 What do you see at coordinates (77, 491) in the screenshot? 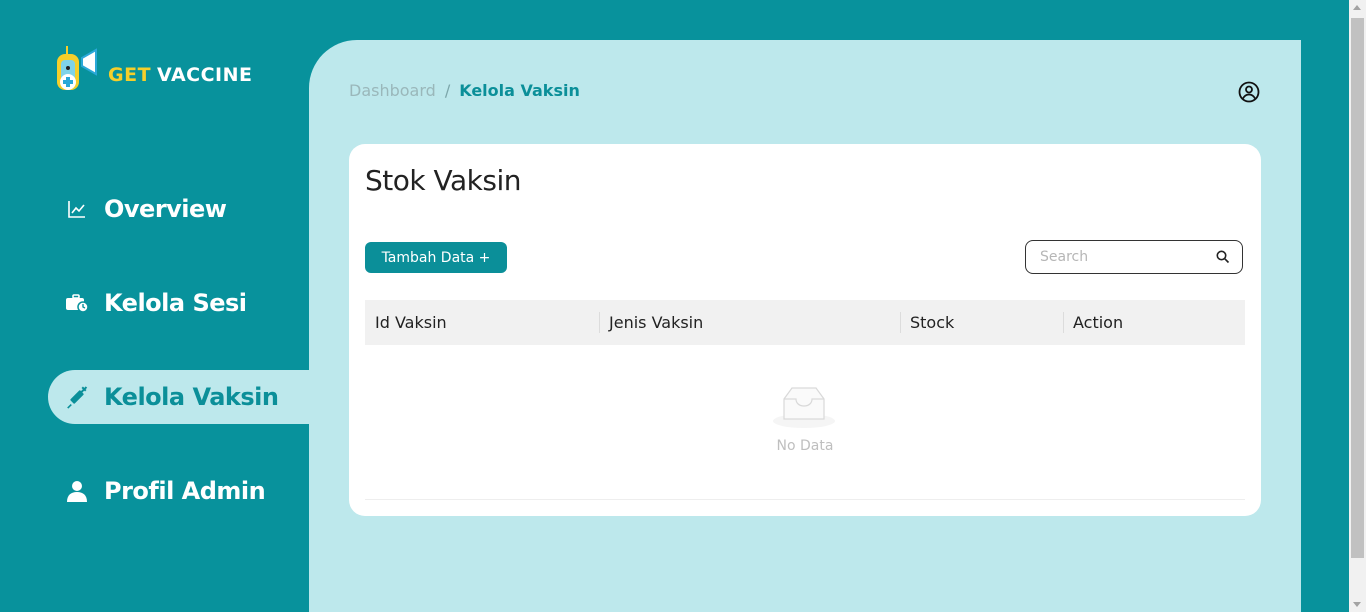
I see `user-icon` at bounding box center [77, 491].